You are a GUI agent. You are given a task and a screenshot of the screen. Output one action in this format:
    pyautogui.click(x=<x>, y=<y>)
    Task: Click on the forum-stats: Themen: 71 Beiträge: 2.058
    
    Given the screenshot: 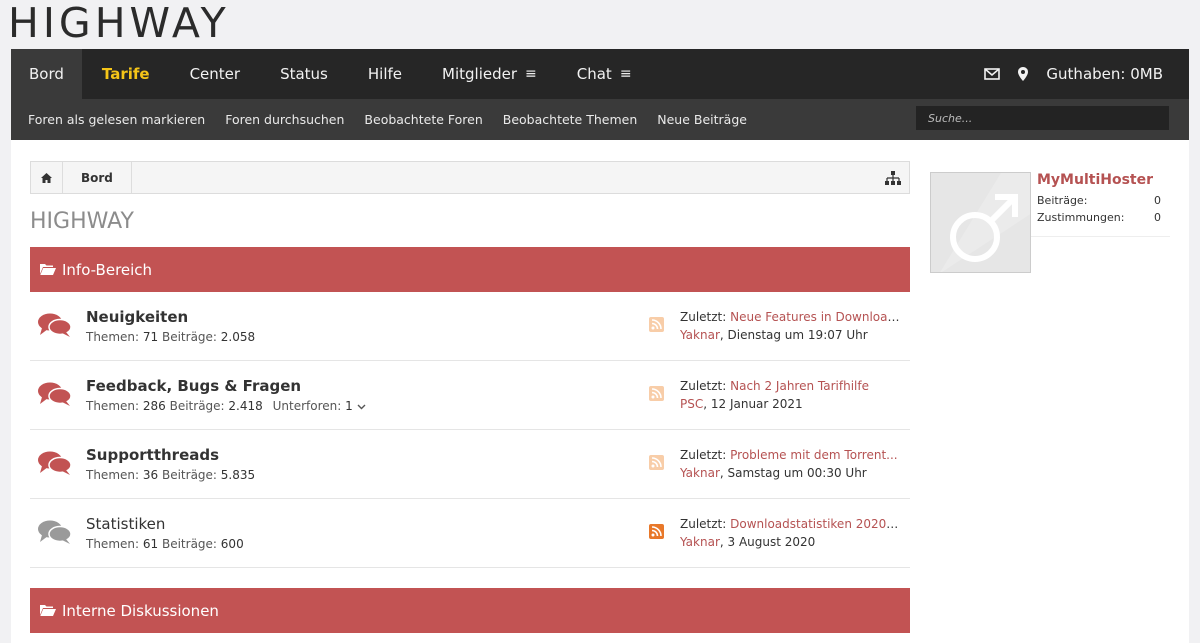 What is the action you would take?
    pyautogui.click(x=170, y=337)
    